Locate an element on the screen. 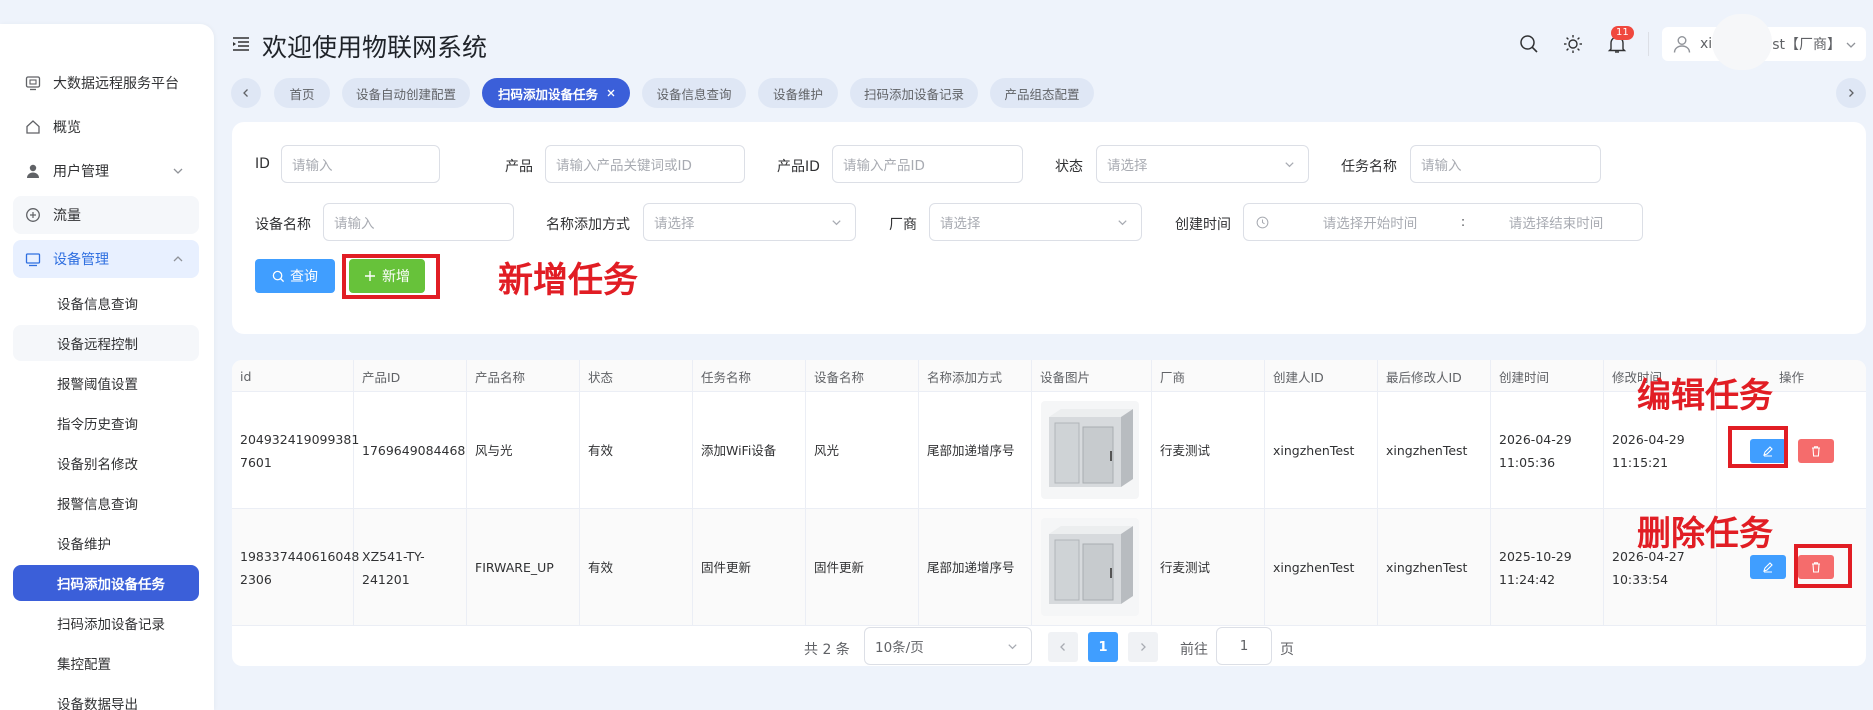  sidebar-sub-item: 扫码添加设备记录 is located at coordinates (106, 623).